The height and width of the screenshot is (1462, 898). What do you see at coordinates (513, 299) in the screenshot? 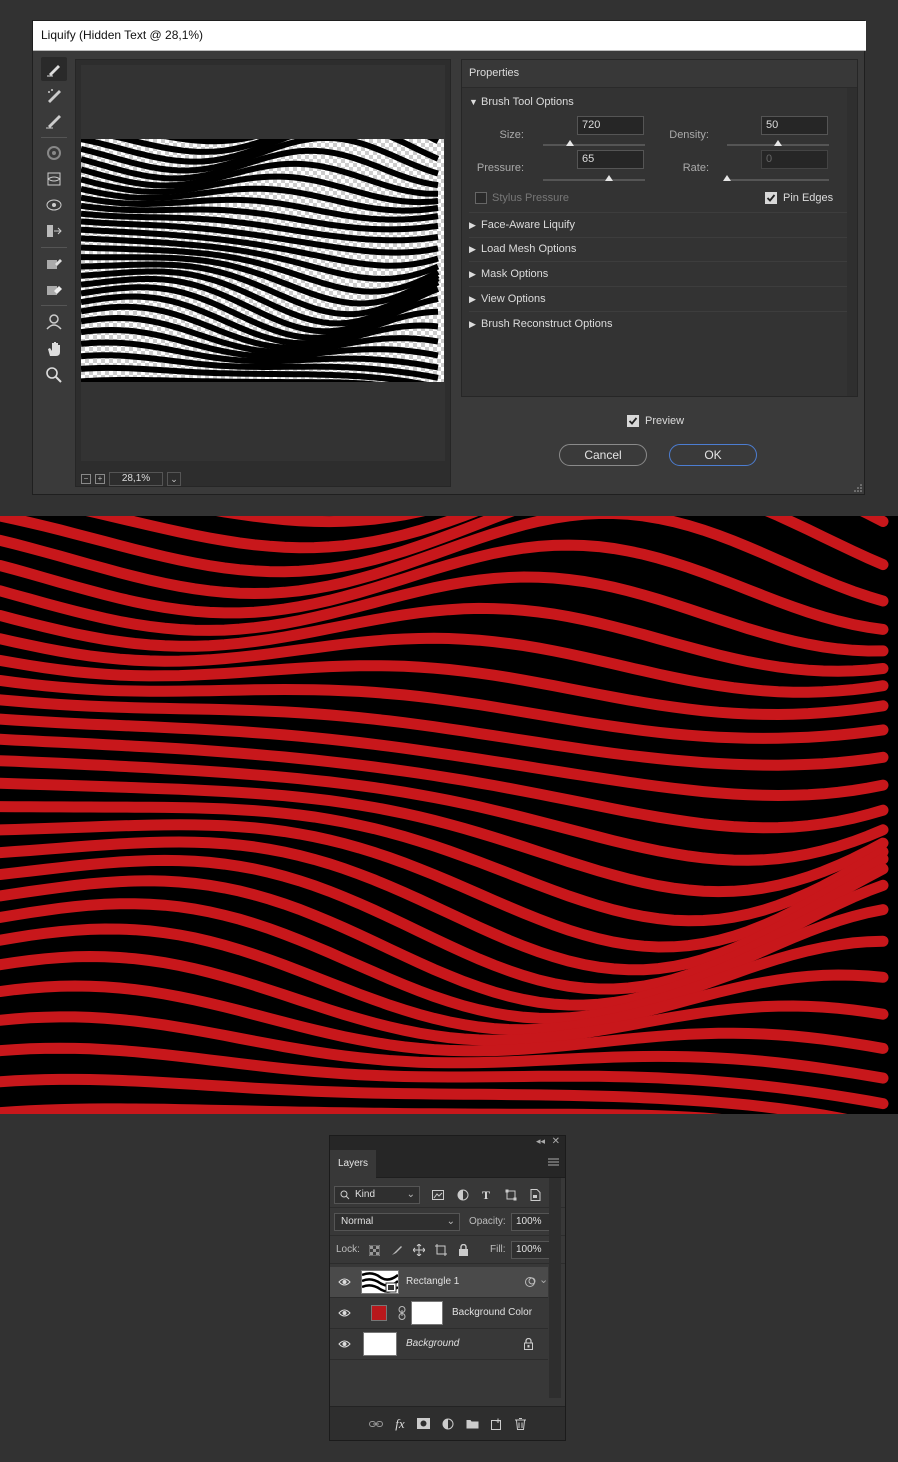
I see `section-label: View Options` at bounding box center [513, 299].